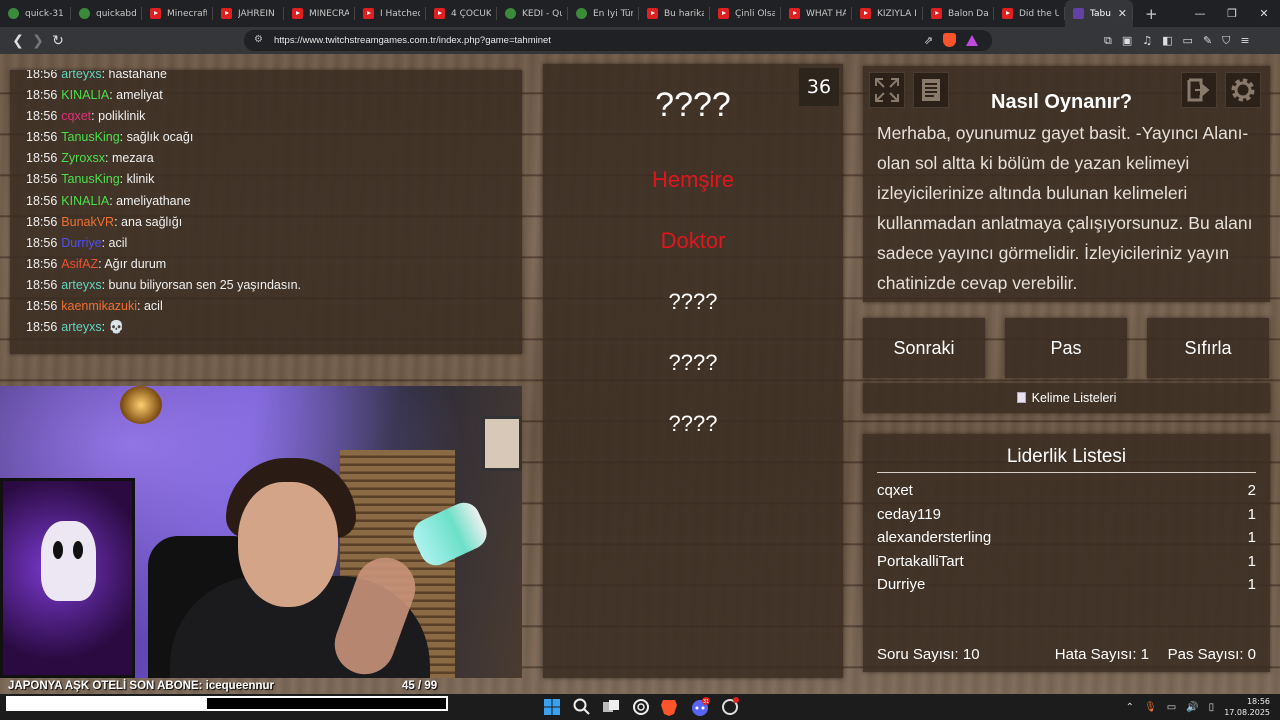  I want to click on browser-tab: MİNECRAF, so click(319, 13).